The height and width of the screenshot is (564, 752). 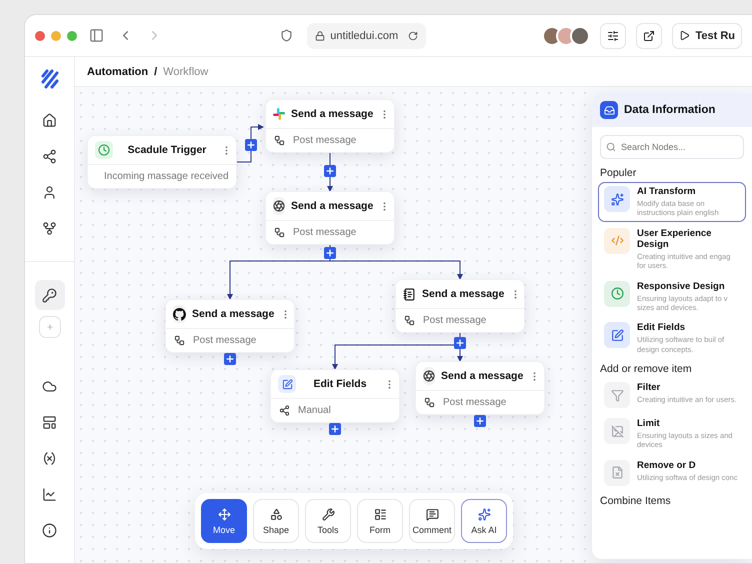 I want to click on tool-button: Form, so click(x=380, y=521).